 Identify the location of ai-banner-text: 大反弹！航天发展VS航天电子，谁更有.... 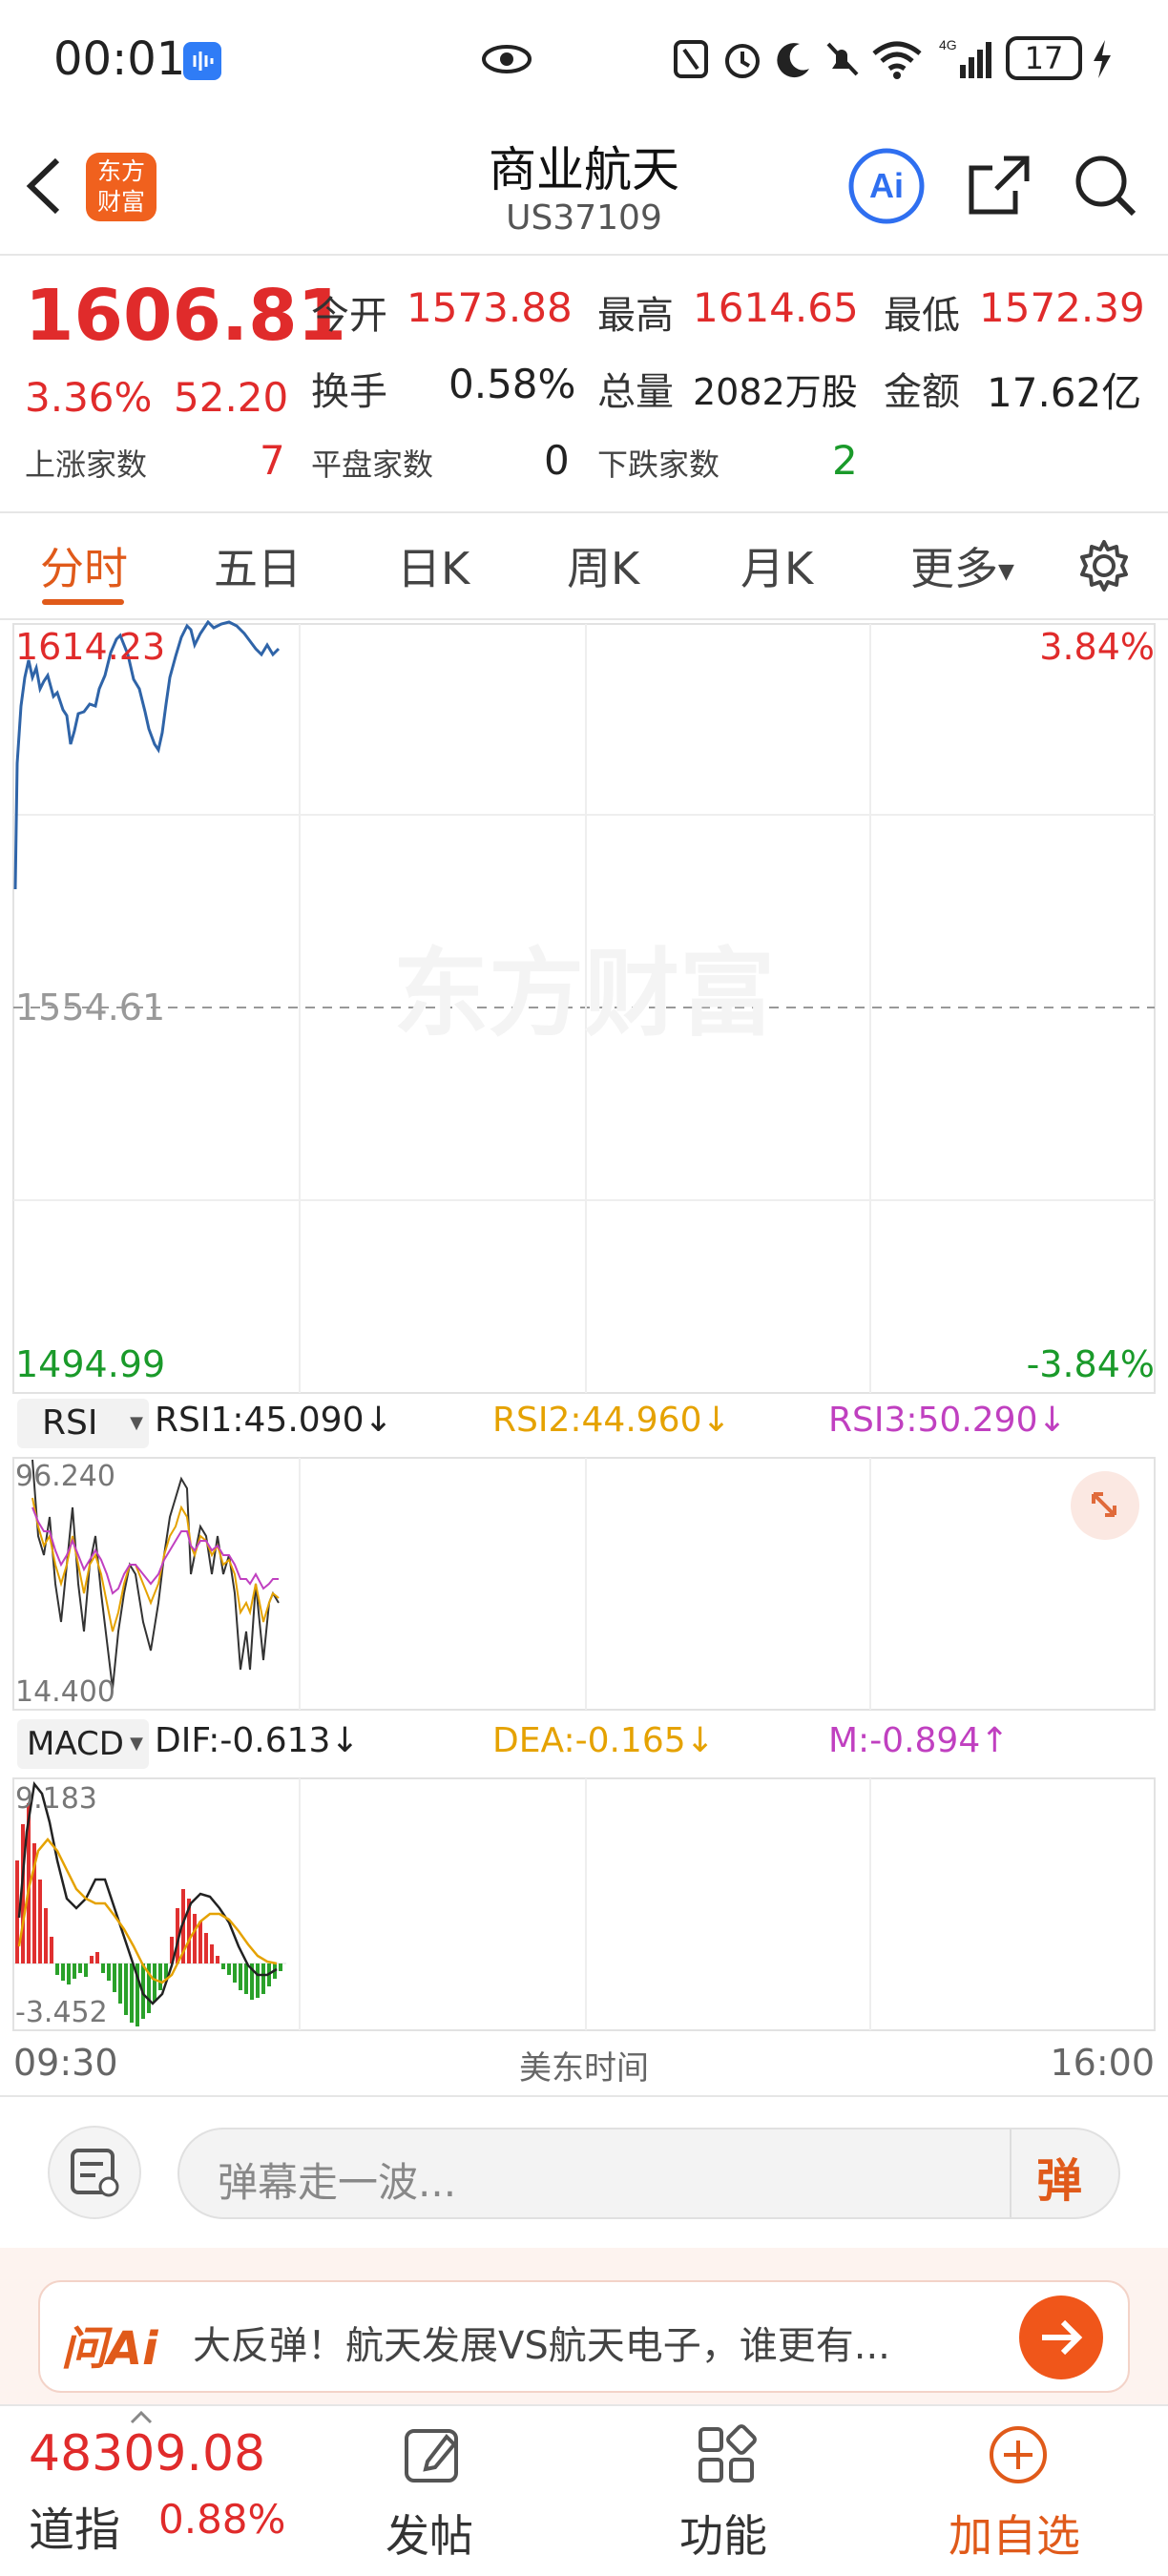
(541, 2346).